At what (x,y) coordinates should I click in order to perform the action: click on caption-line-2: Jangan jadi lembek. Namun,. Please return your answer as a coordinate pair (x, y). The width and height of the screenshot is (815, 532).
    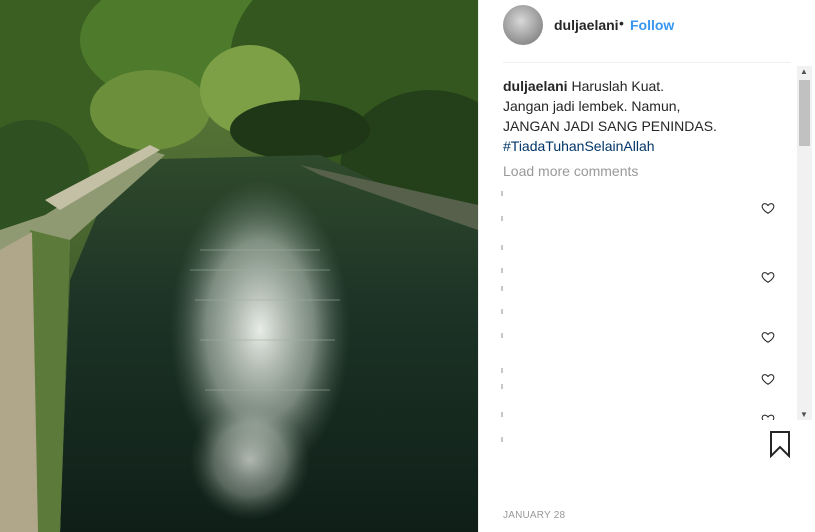
    Looking at the image, I should click on (592, 106).